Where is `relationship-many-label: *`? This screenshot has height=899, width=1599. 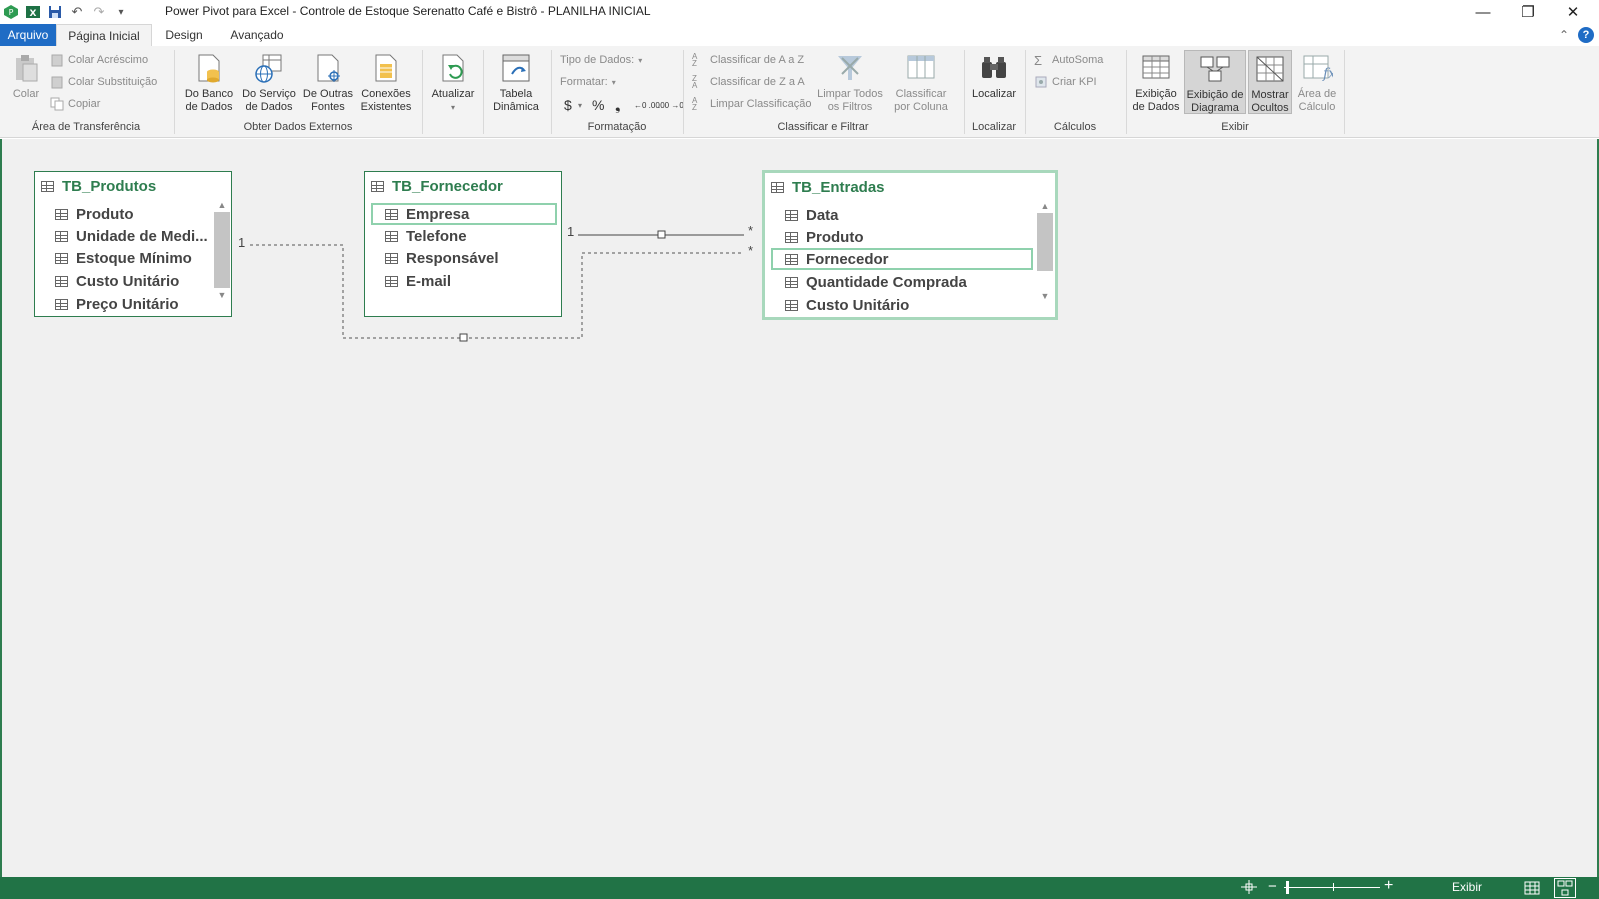 relationship-many-label: * is located at coordinates (751, 250).